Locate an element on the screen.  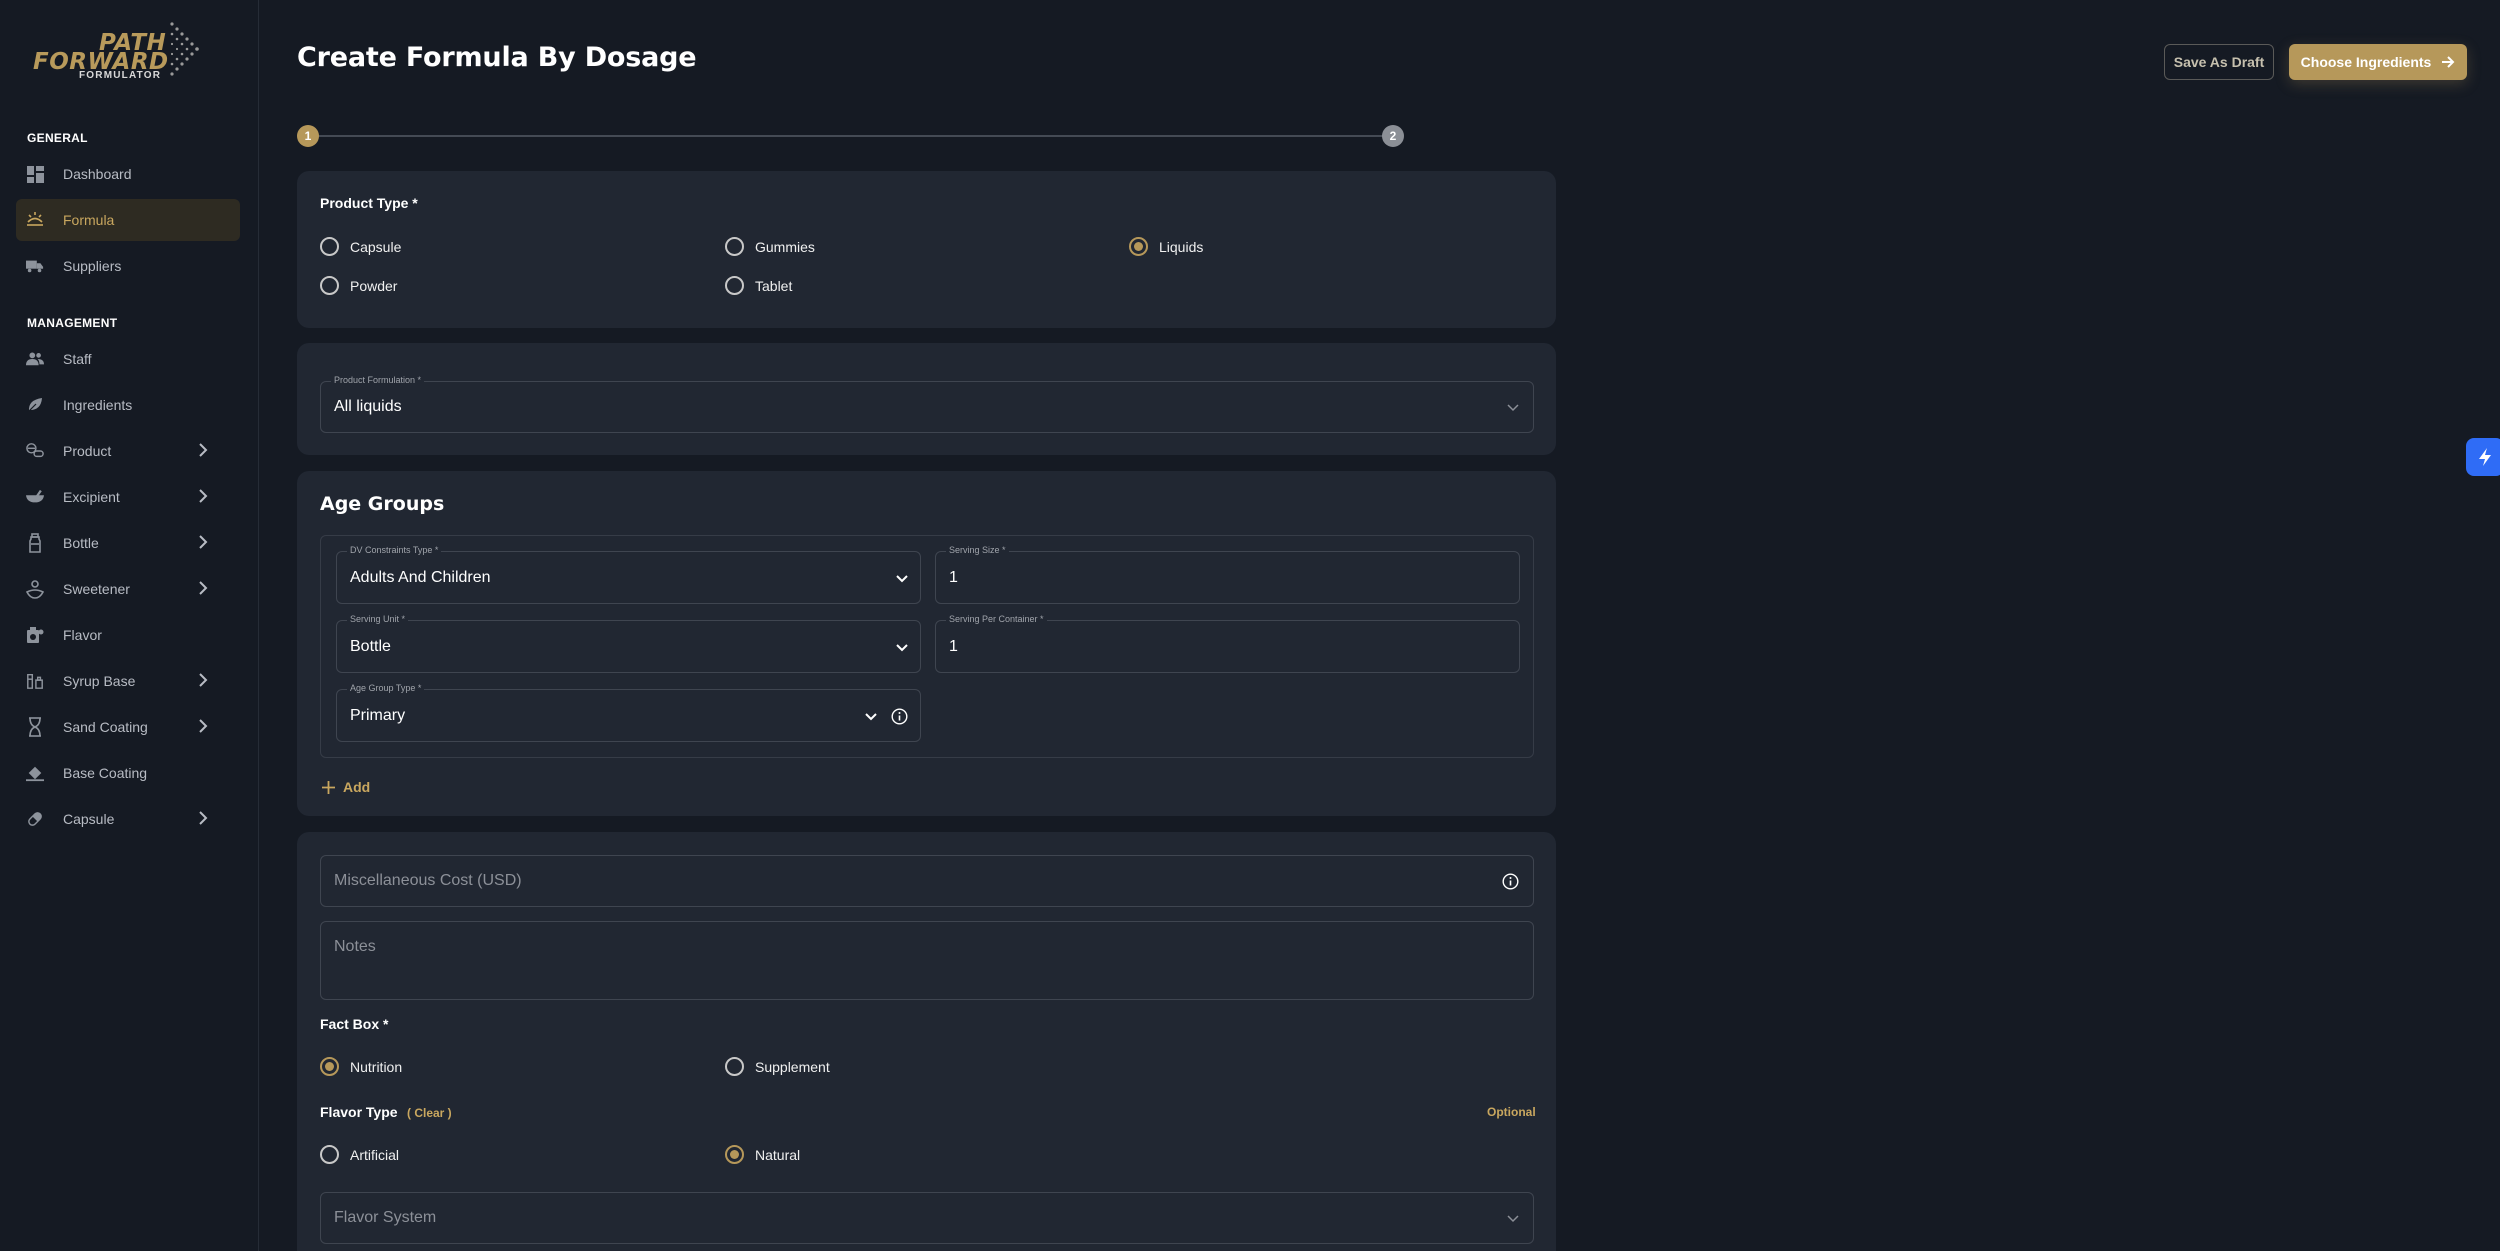
radio-label: Nutrition is located at coordinates (376, 1066).